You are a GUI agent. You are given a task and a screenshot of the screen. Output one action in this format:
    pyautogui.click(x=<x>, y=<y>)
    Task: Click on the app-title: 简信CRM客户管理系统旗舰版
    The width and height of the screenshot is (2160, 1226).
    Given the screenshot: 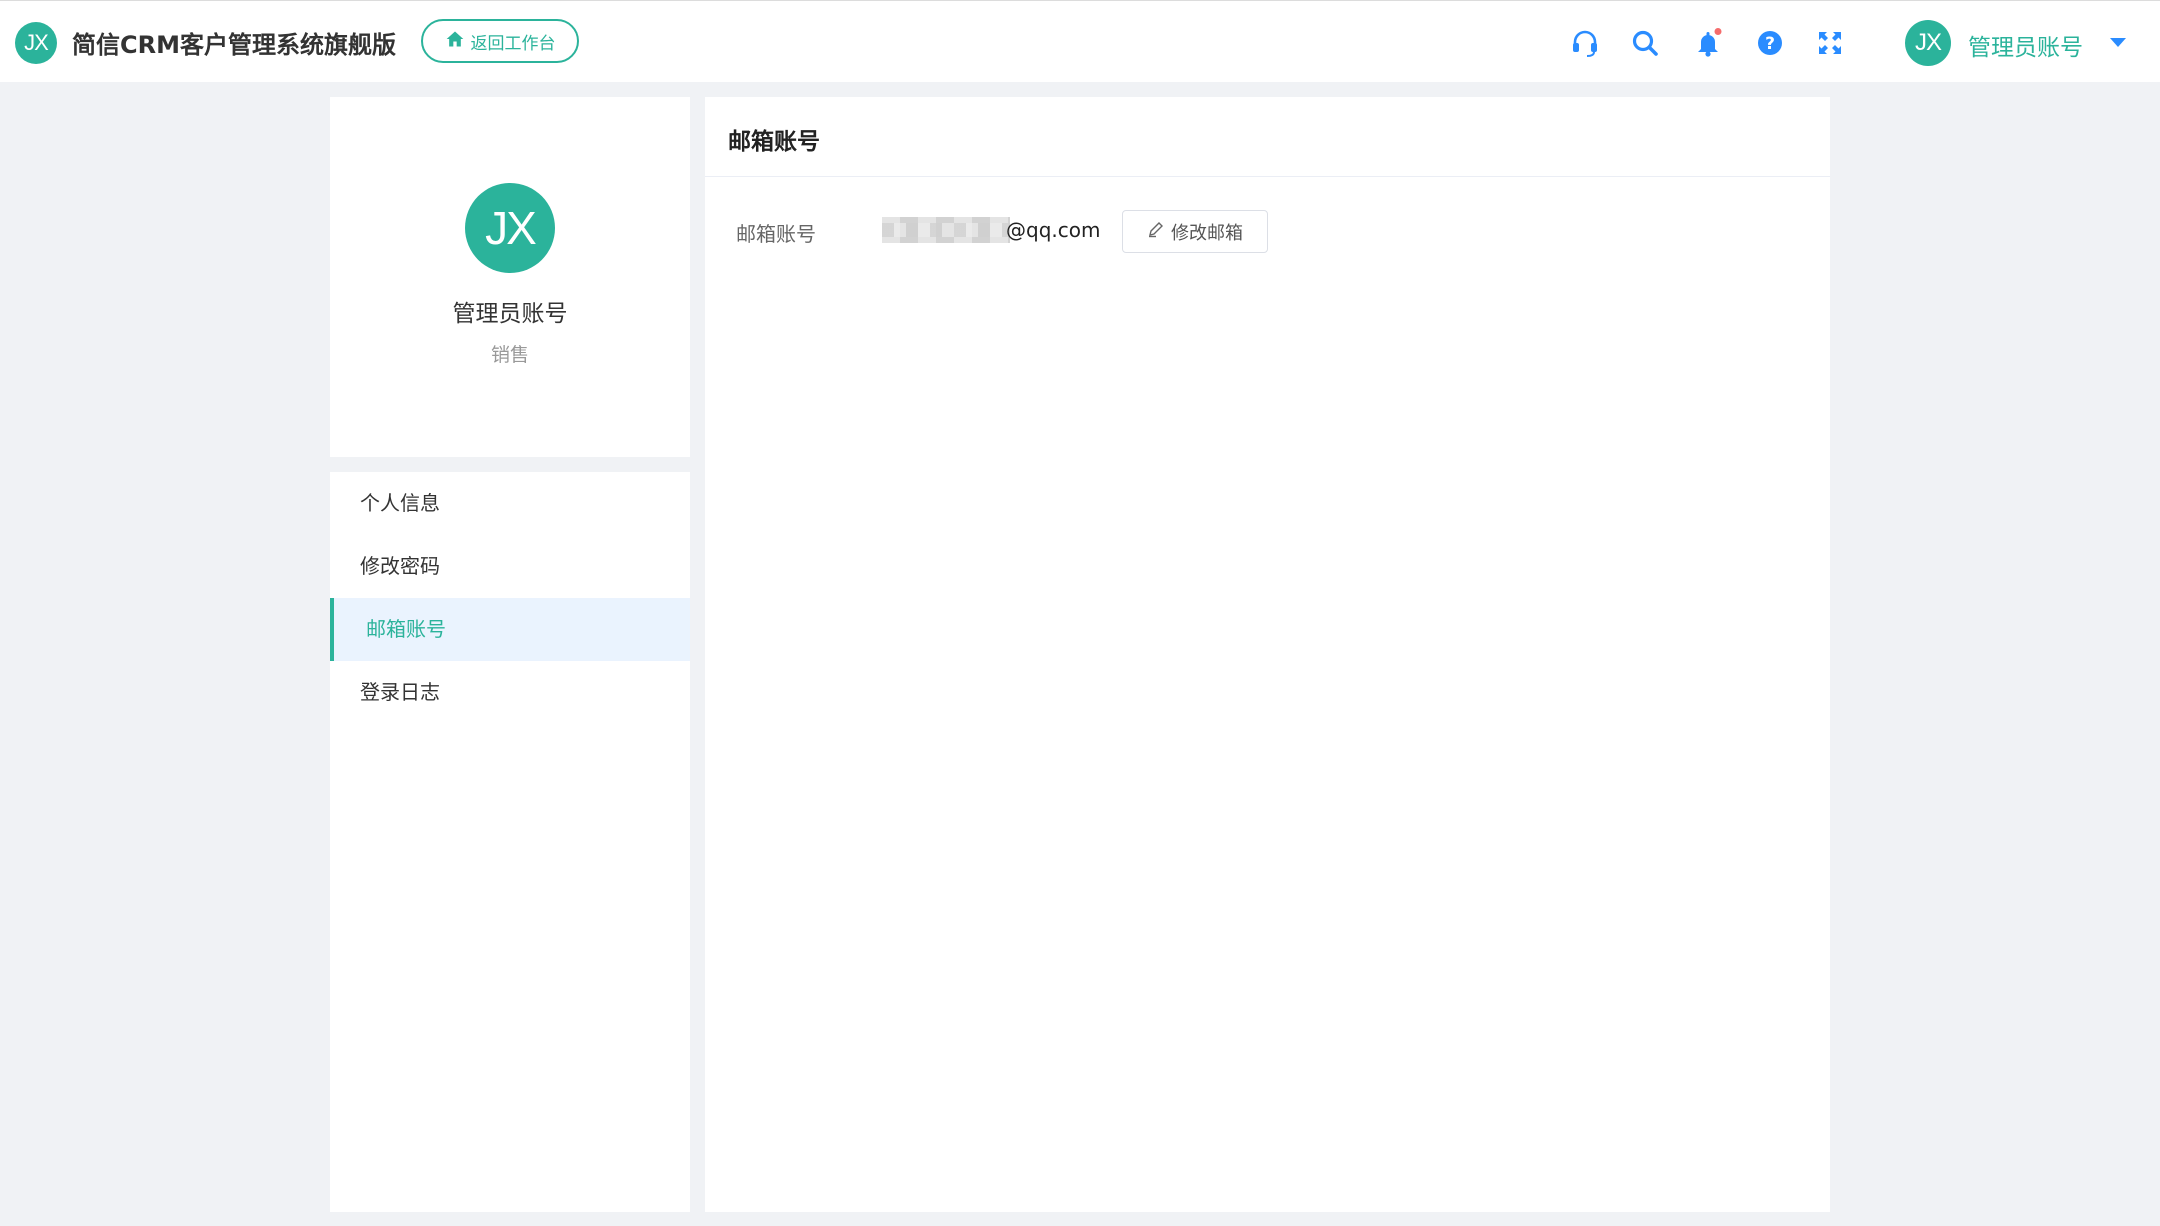 What is the action you would take?
    pyautogui.click(x=234, y=45)
    